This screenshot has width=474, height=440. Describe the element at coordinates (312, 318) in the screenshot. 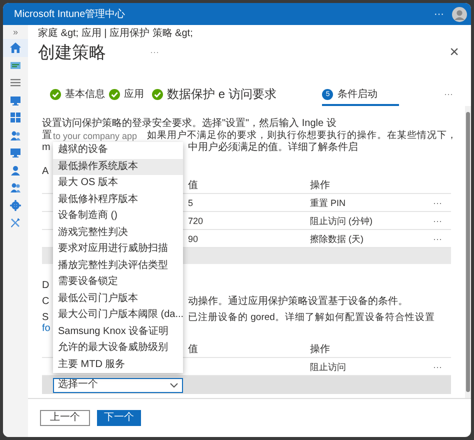

I see `description-text: 已注册设备的 gored。详细了解如何配置设备符合性设置` at that location.